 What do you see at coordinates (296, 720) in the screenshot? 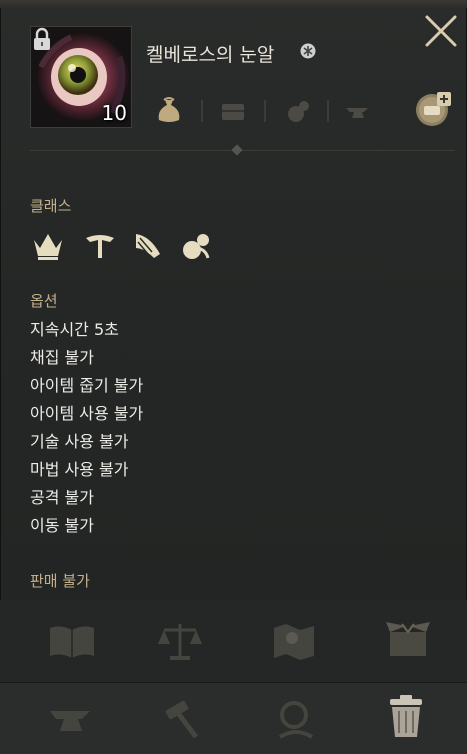
I see `magnifier-icon` at bounding box center [296, 720].